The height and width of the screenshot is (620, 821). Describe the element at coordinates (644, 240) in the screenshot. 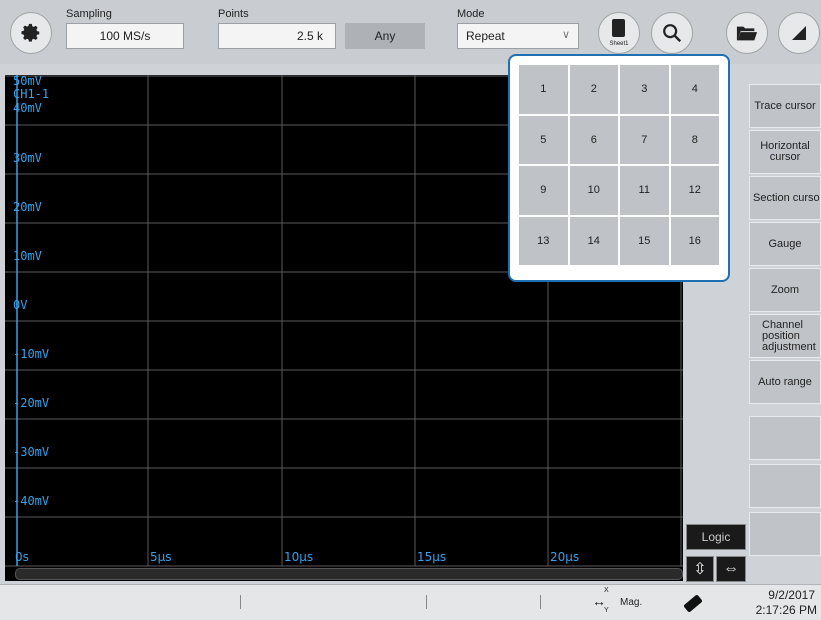

I see `sheet-cell: 15` at that location.